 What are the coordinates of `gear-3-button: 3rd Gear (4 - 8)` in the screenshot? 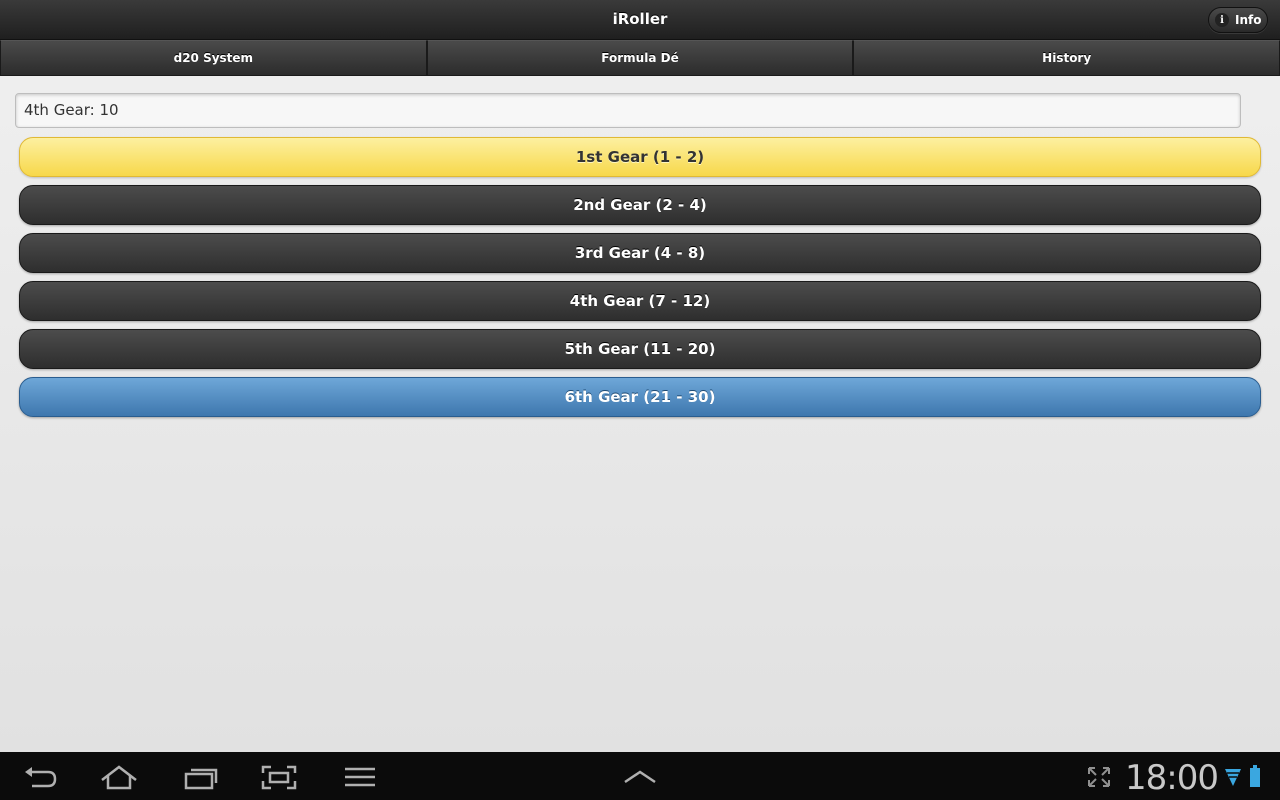 It's located at (640, 253).